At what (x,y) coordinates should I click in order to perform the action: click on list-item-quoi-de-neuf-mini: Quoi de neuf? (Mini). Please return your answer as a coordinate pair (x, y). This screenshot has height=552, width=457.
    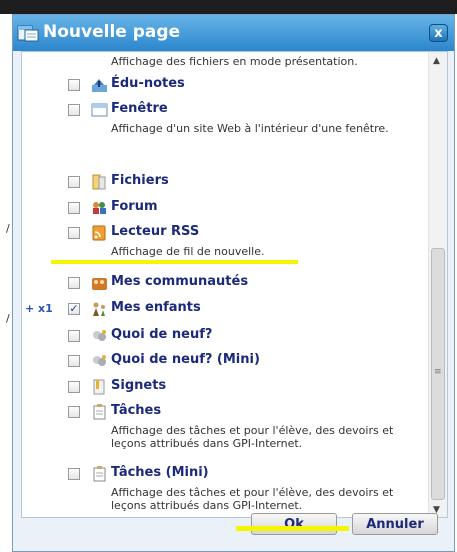
    Looking at the image, I should click on (222, 362).